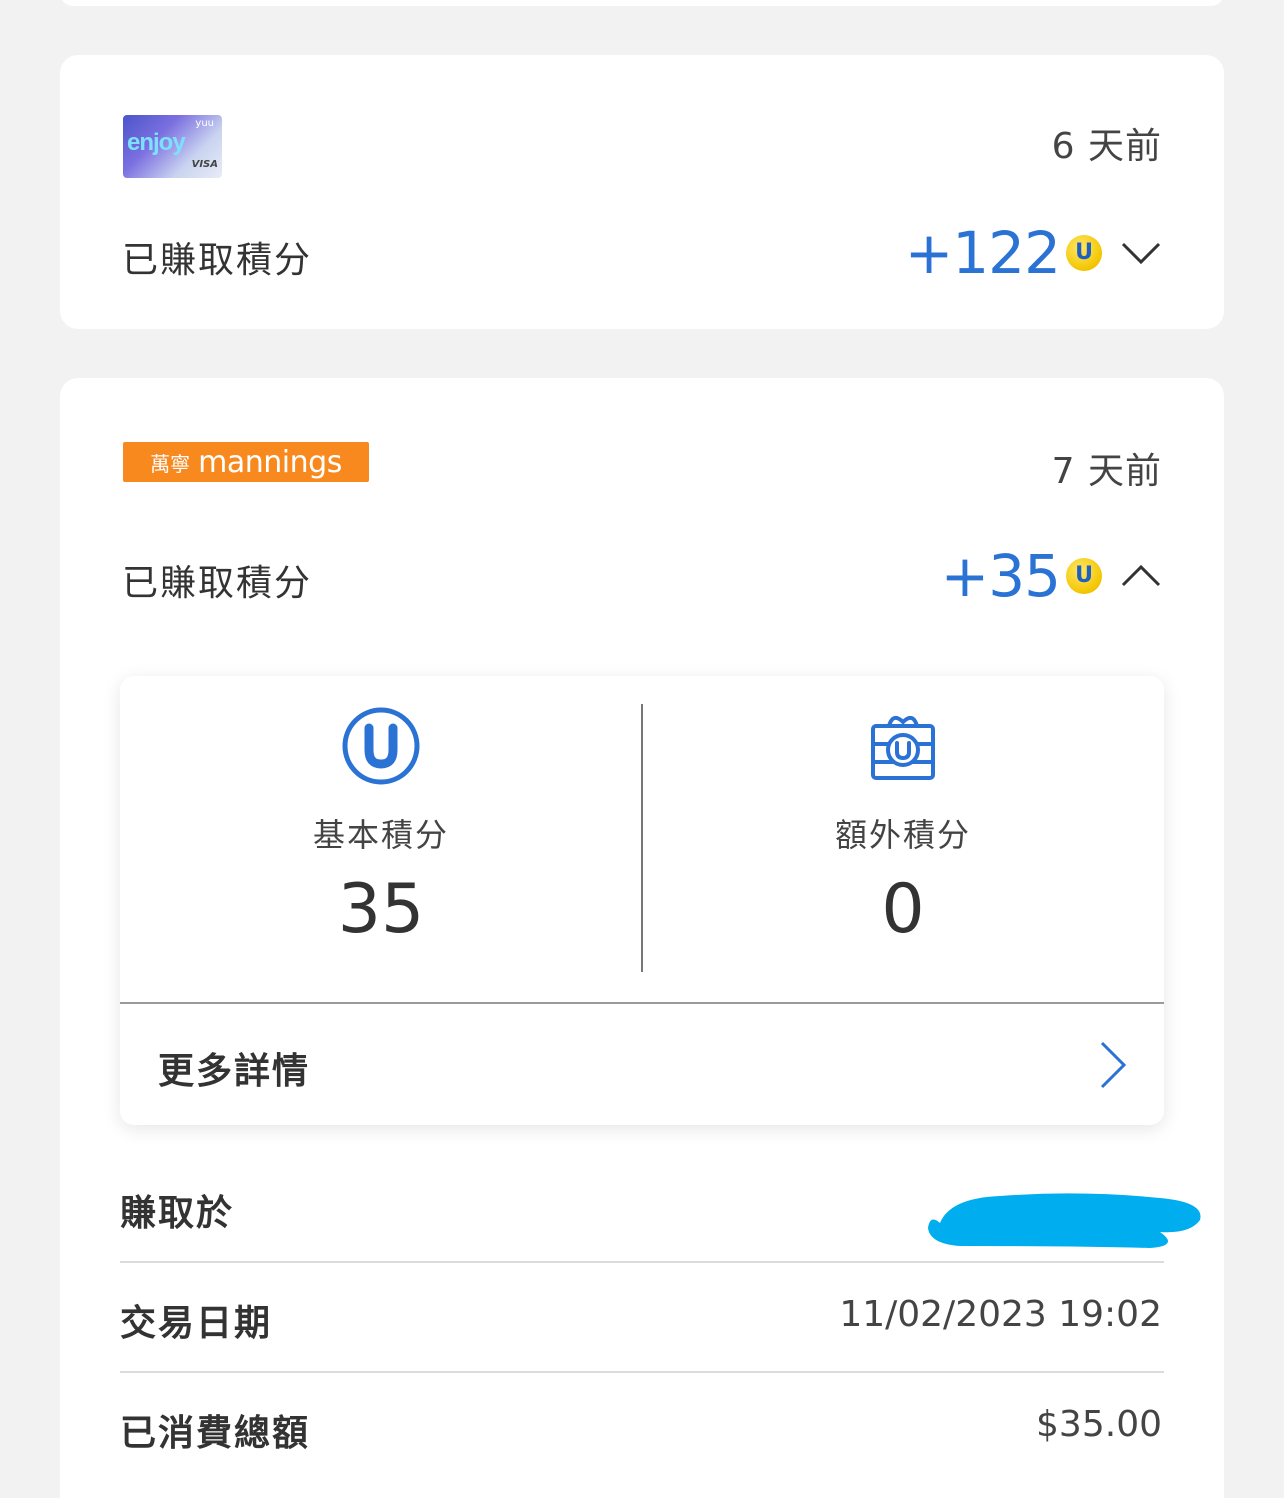  I want to click on chevron-down-icon, so click(1141, 253).